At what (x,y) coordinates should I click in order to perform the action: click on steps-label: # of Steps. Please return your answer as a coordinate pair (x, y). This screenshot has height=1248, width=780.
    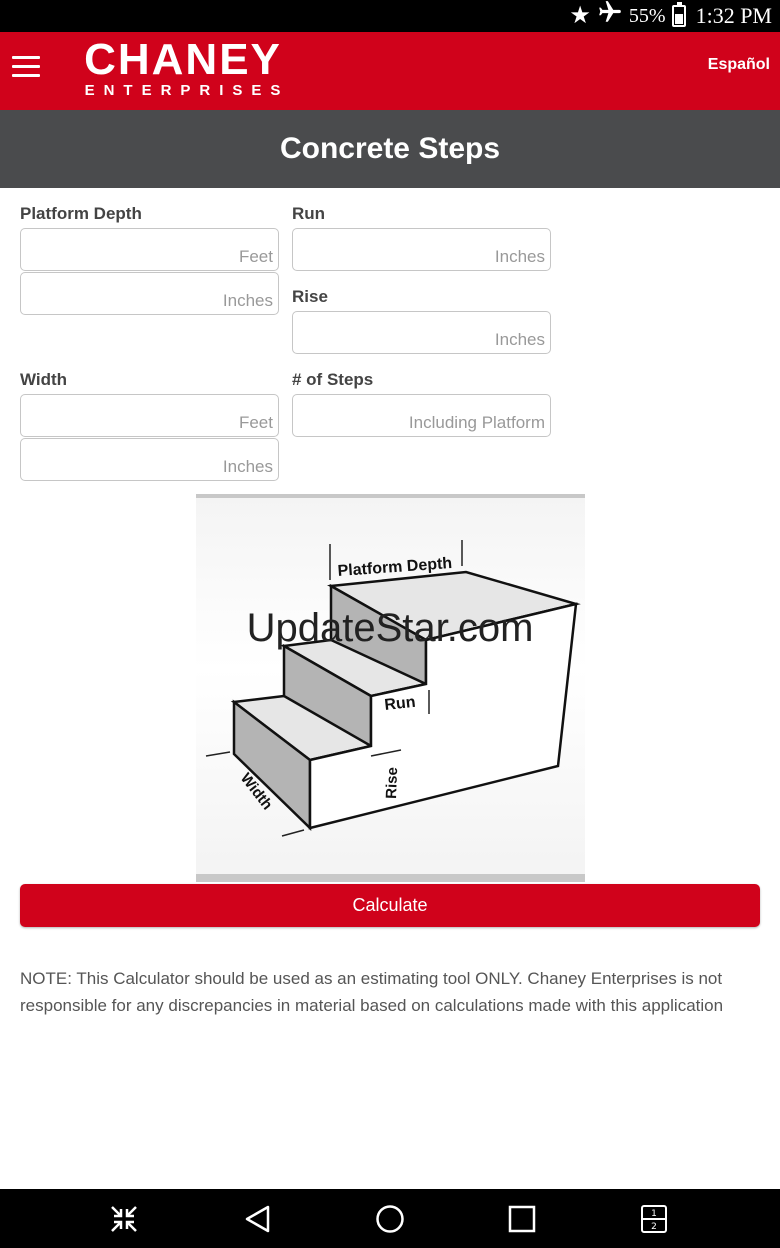
    Looking at the image, I should click on (333, 379).